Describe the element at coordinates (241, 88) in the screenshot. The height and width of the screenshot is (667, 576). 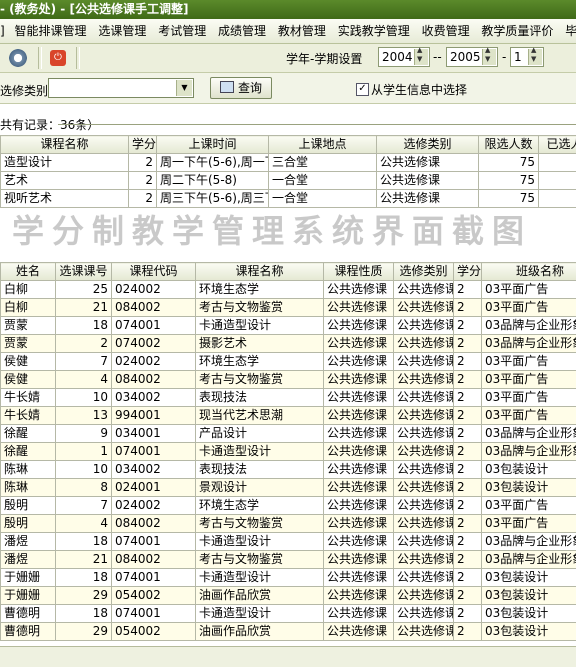
I see `query-button: 查询` at that location.